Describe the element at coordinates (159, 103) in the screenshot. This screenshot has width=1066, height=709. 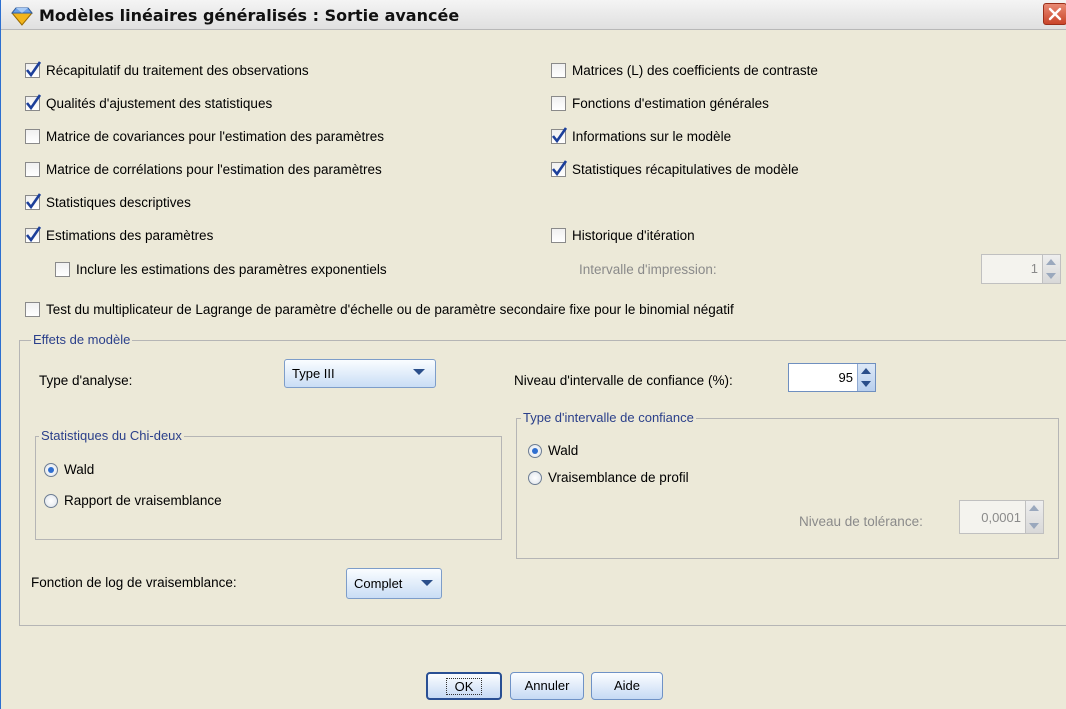
I see `checkbox-label: Qualités d'ajustement des statistiques` at that location.